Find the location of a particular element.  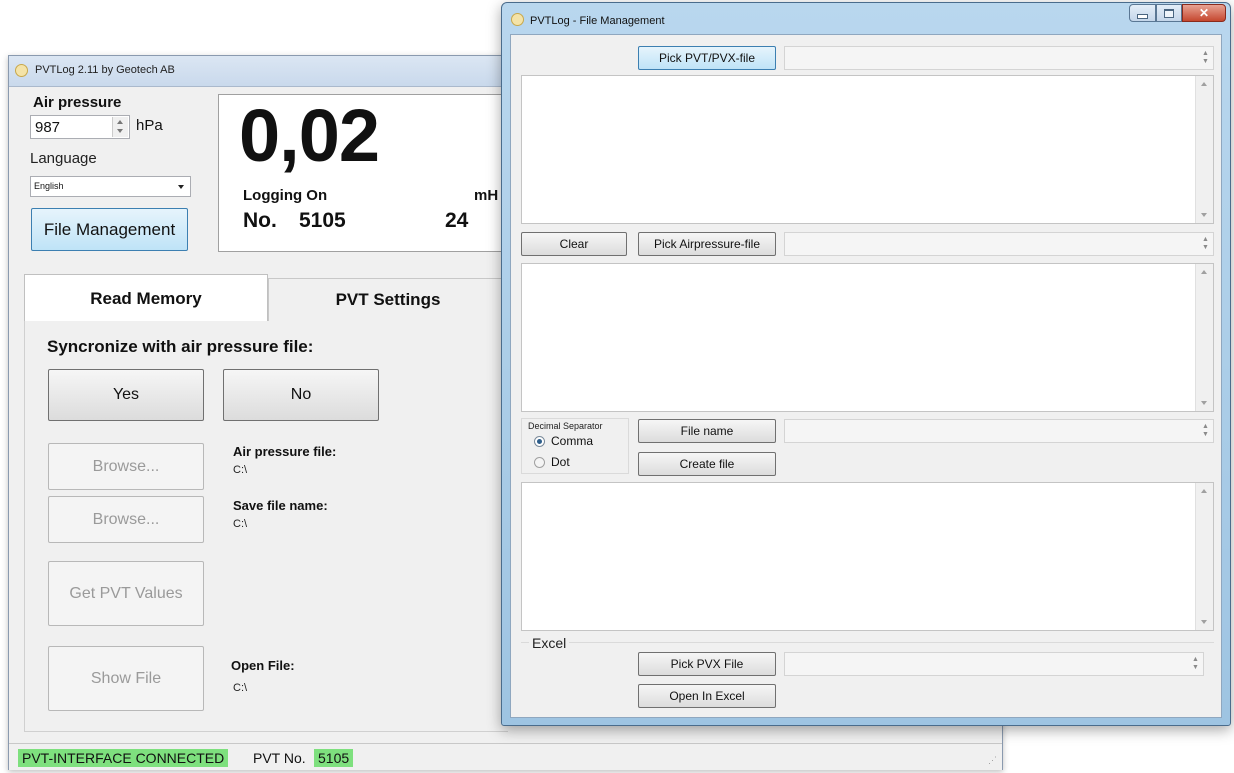

excel-label: Excel is located at coordinates (549, 643).